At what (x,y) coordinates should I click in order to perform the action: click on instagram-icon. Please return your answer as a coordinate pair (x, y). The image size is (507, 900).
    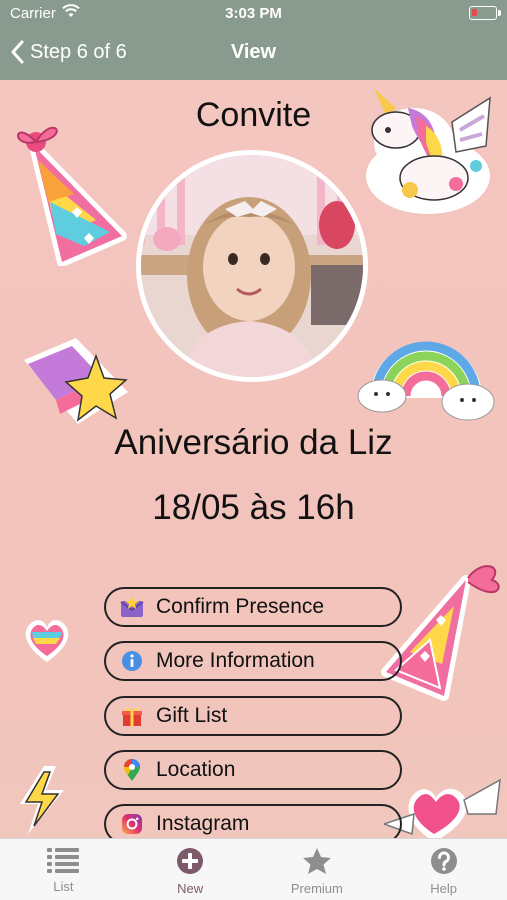
    Looking at the image, I should click on (132, 824).